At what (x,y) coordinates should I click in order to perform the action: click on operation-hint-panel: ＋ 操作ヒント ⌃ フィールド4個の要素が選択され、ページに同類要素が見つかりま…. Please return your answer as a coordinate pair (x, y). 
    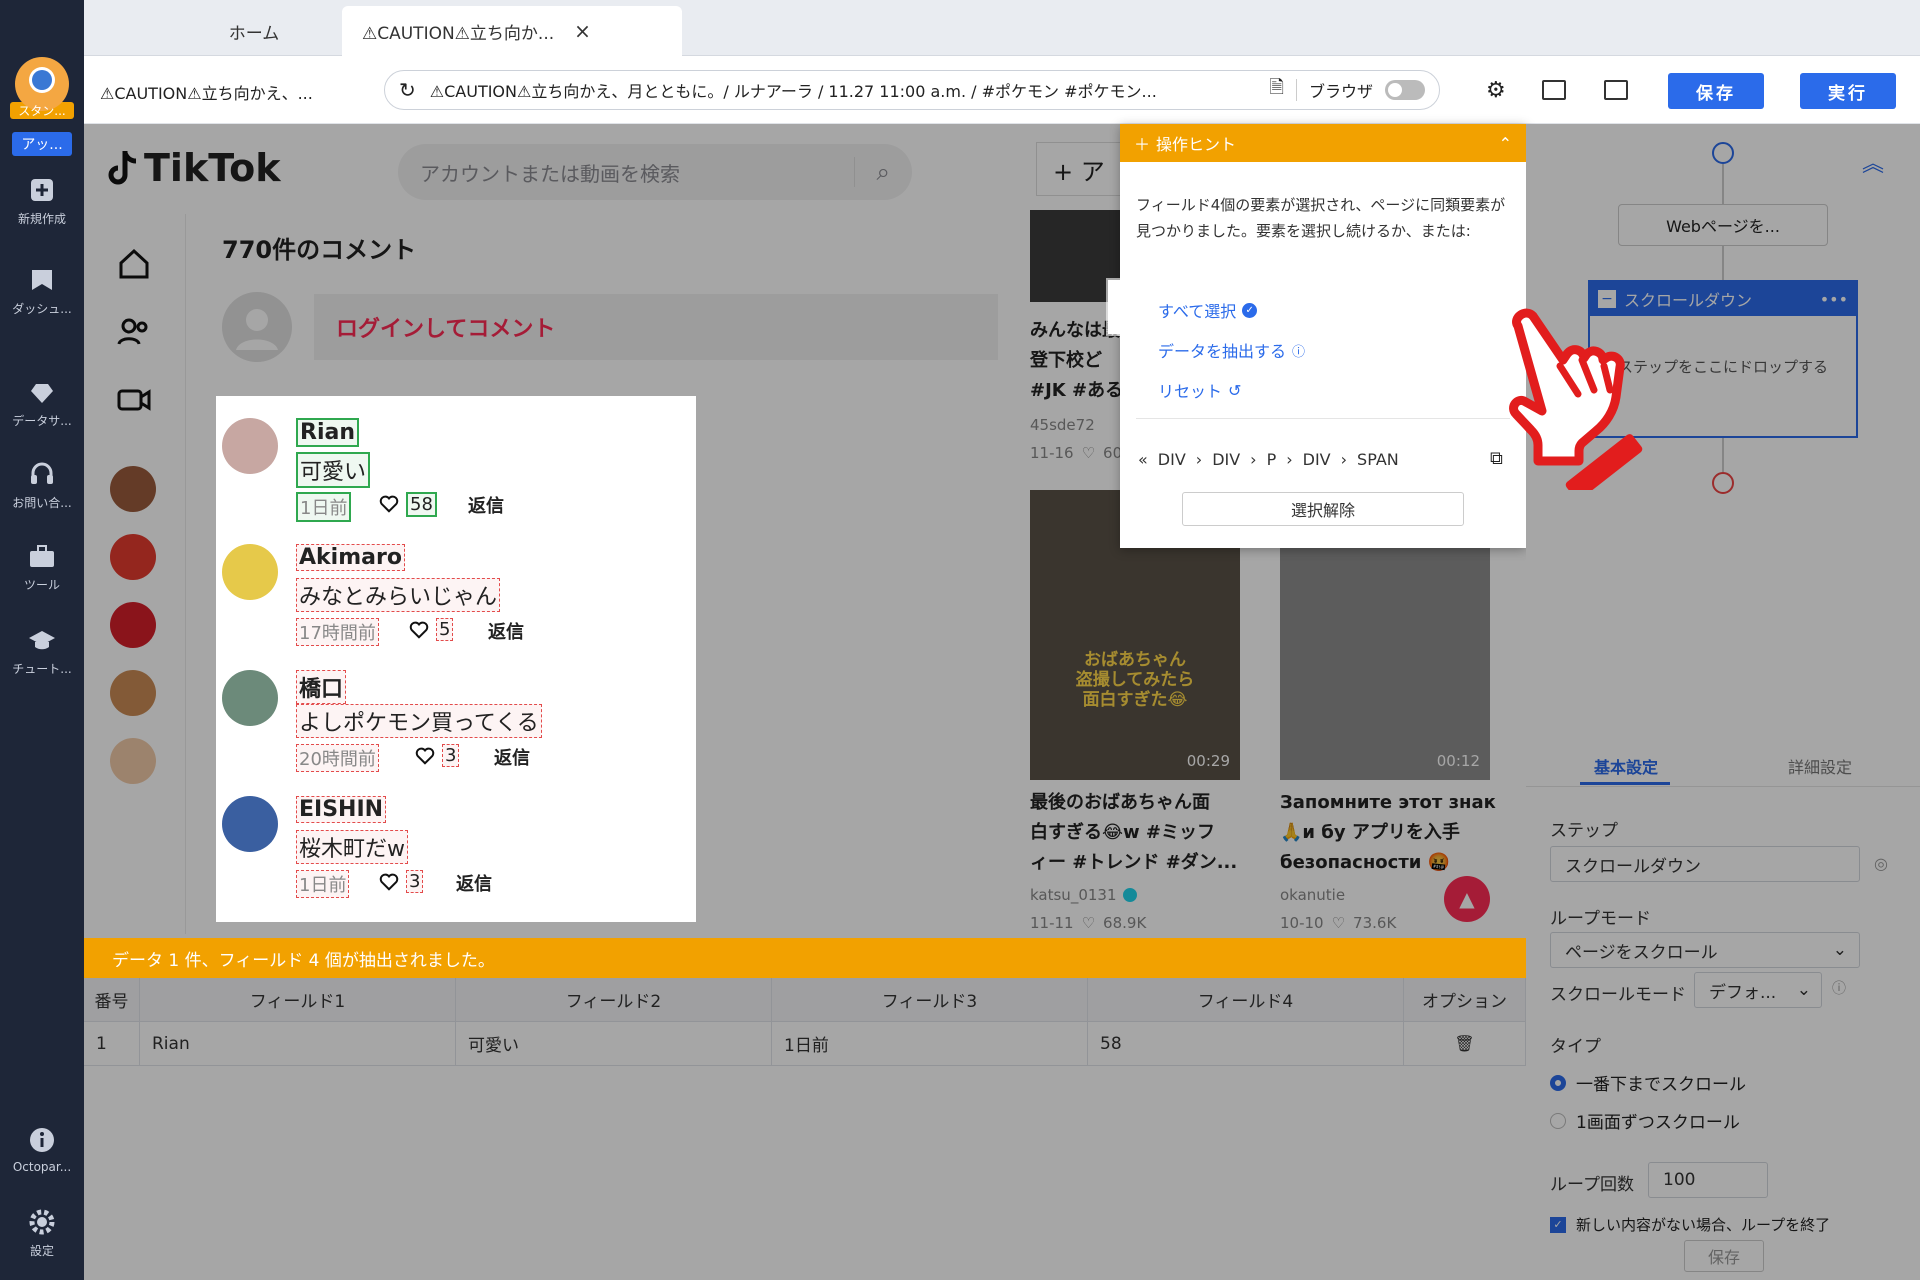
    Looking at the image, I should click on (1323, 336).